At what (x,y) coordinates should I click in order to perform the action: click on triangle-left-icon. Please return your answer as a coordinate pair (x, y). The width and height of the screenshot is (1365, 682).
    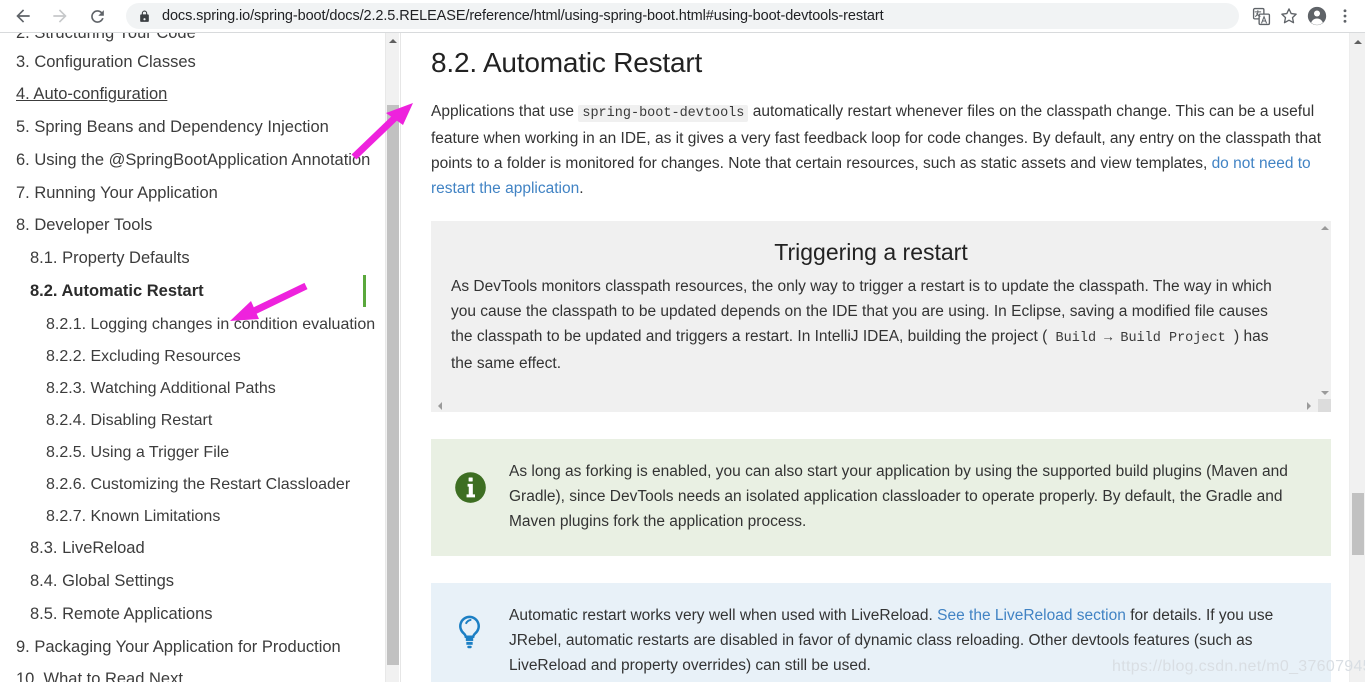
    Looking at the image, I should click on (439, 405).